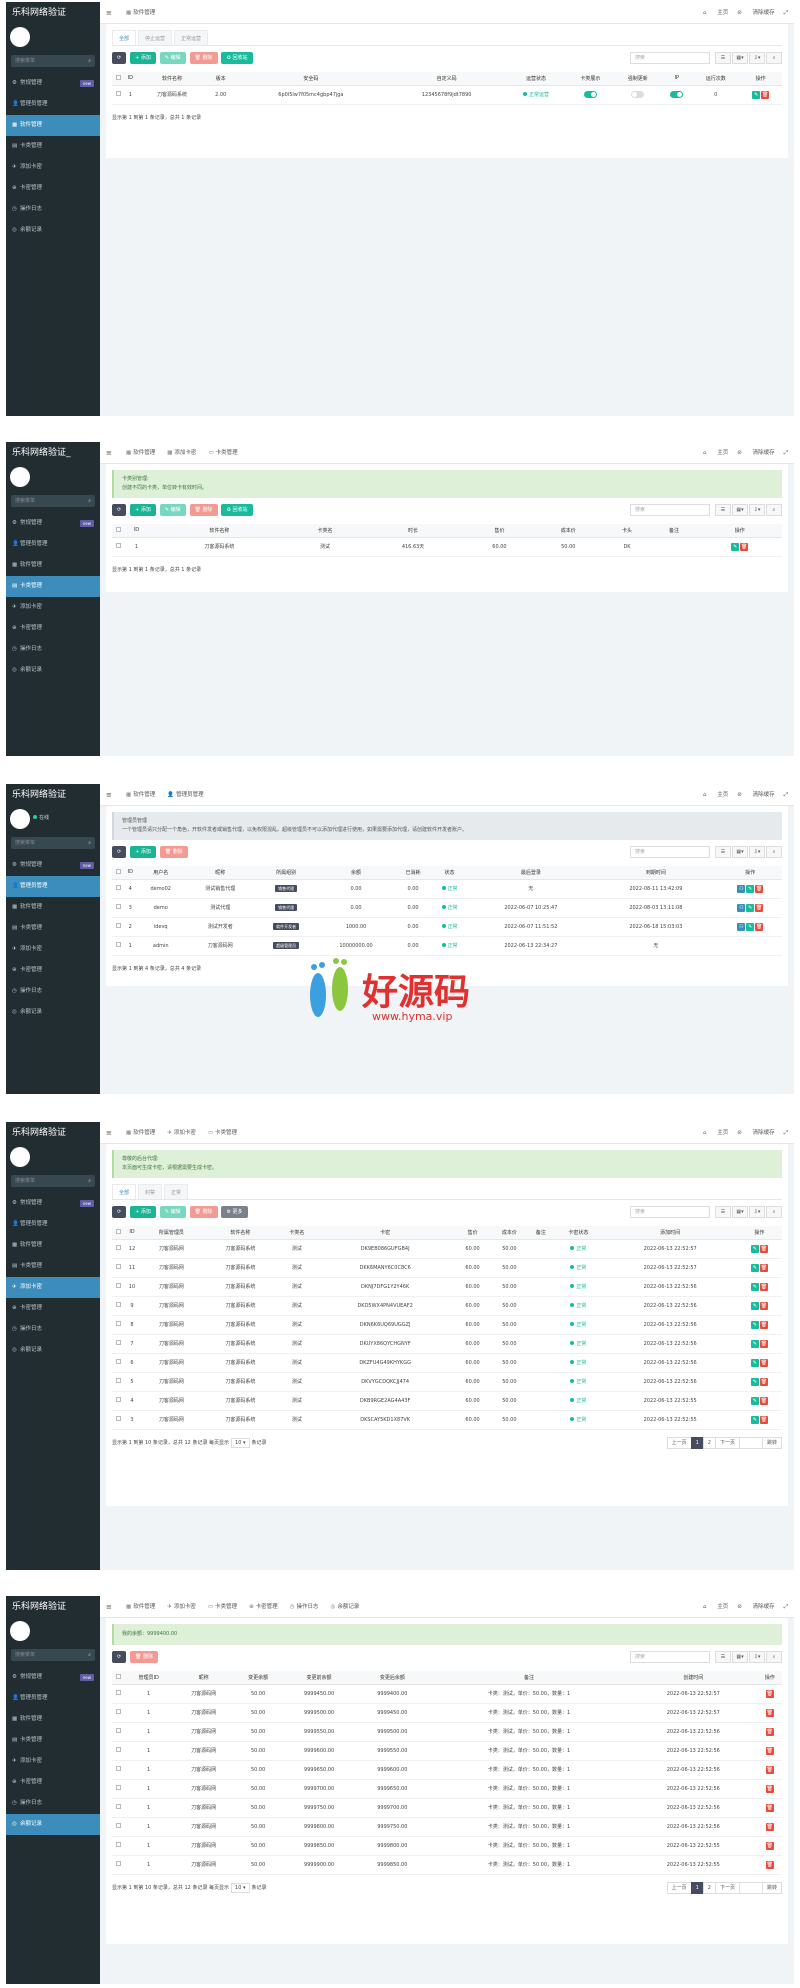 Image resolution: width=800 pixels, height=1988 pixels. I want to click on force-update-toggle, so click(638, 94).